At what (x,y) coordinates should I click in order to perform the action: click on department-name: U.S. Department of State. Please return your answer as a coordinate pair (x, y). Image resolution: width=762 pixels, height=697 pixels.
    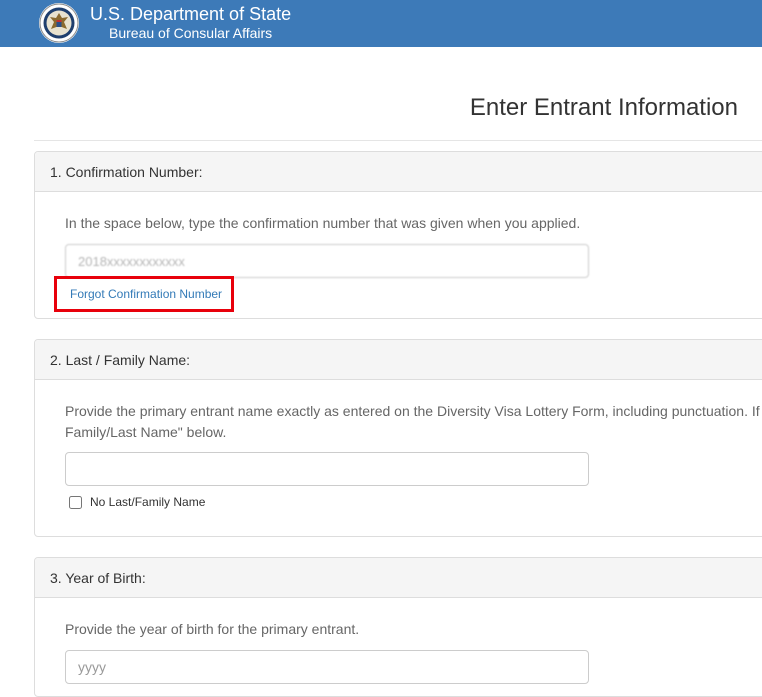
    Looking at the image, I should click on (191, 14).